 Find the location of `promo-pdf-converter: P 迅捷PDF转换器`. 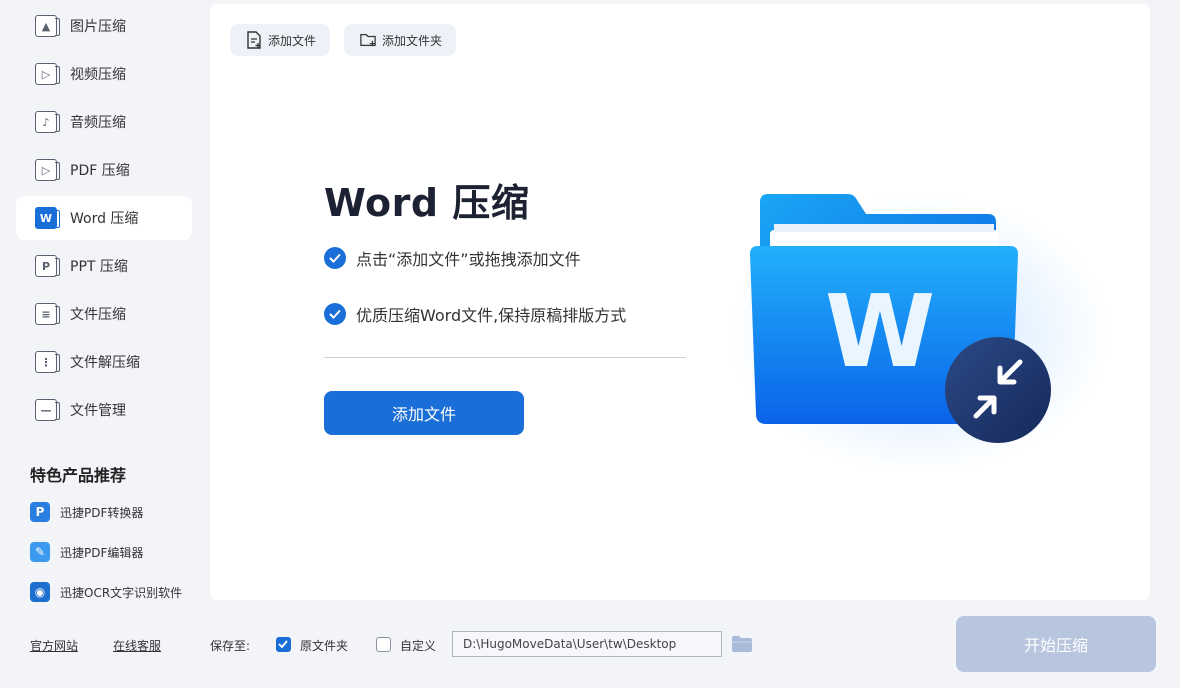

promo-pdf-converter: P 迅捷PDF转换器 is located at coordinates (86, 512).